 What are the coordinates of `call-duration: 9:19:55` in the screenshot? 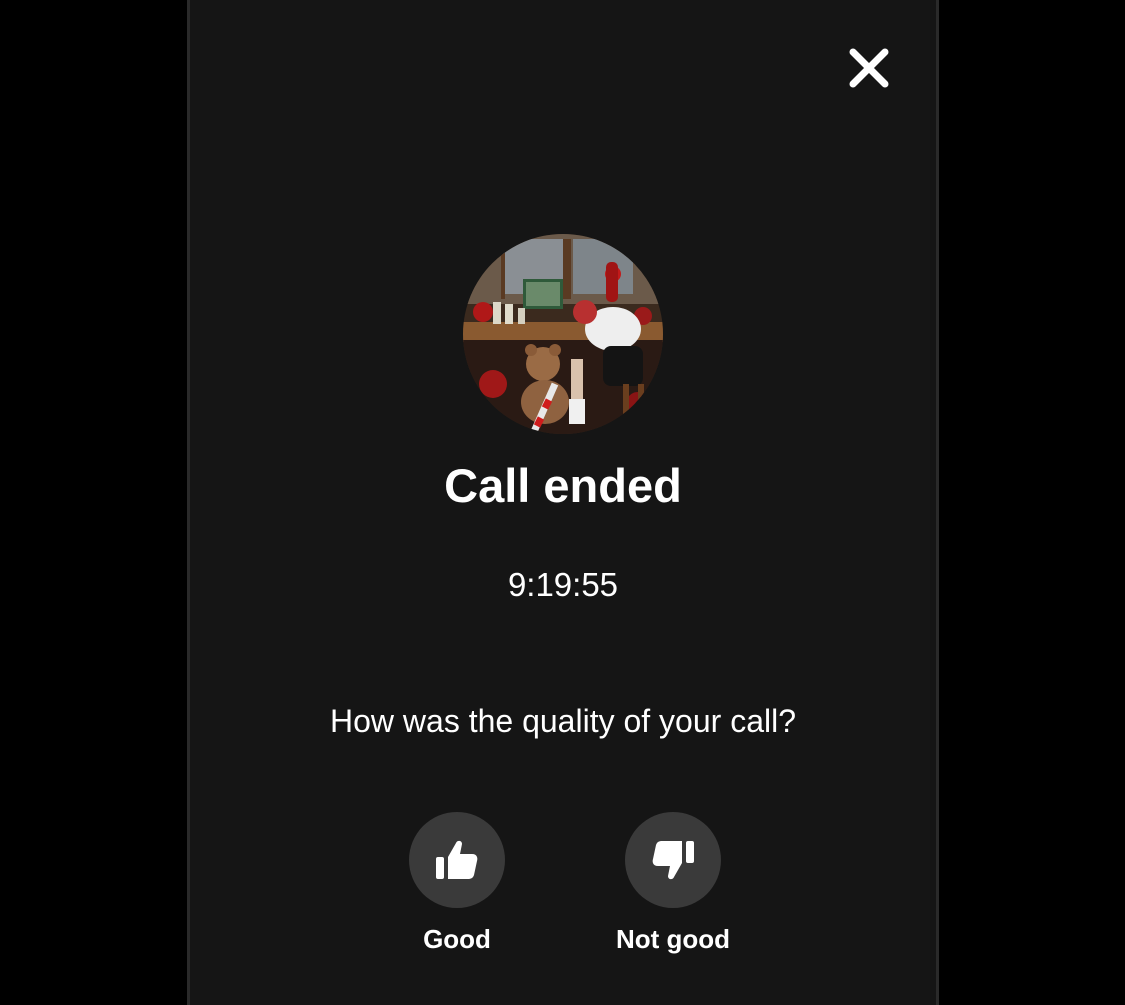 It's located at (563, 584).